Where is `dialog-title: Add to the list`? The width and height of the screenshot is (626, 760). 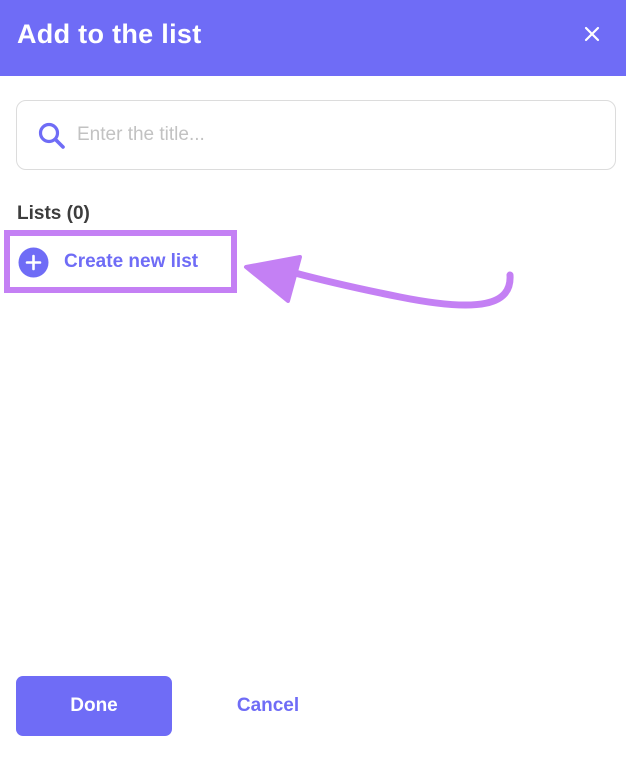
dialog-title: Add to the list is located at coordinates (109, 34).